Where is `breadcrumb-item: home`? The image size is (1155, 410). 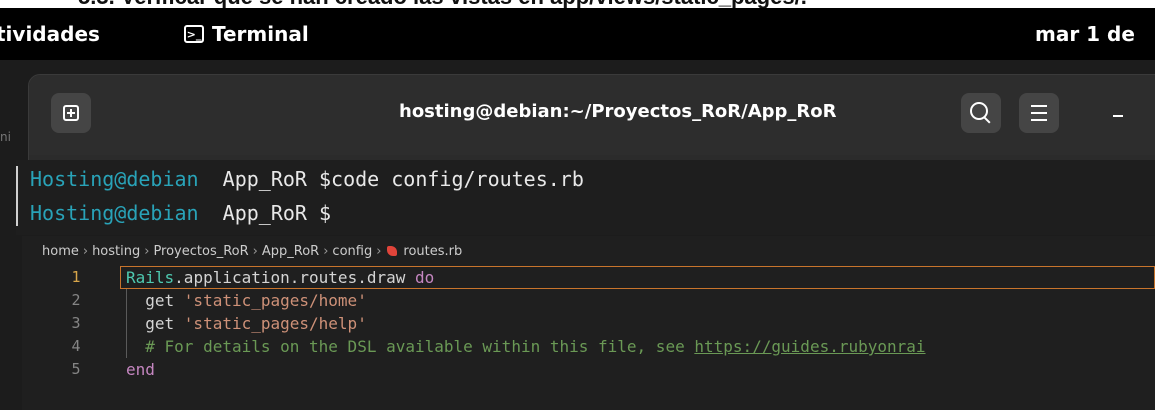
breadcrumb-item: home is located at coordinates (60, 251).